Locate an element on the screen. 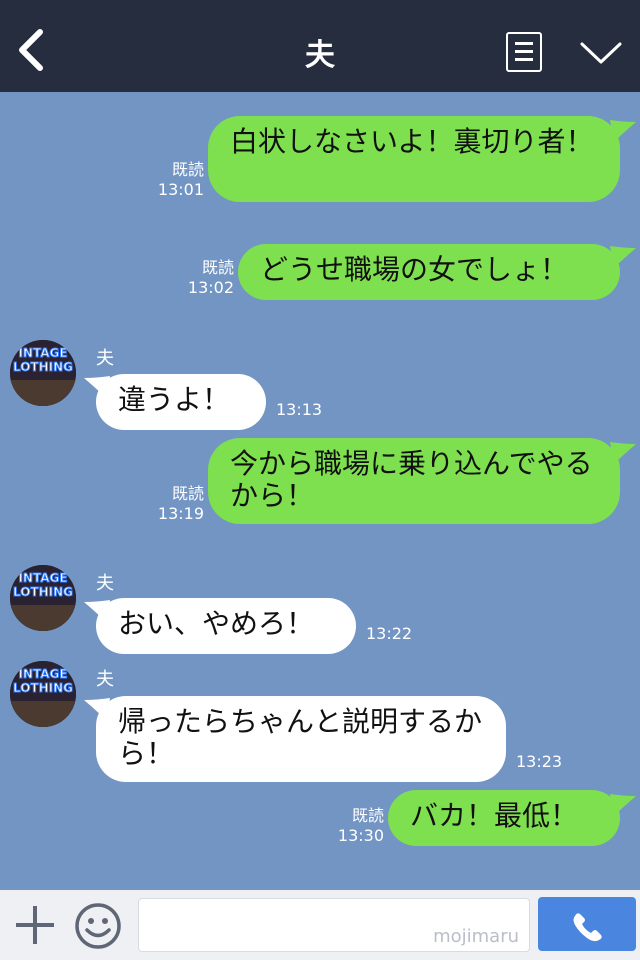 The height and width of the screenshot is (960, 640). watermark: mojimaru is located at coordinates (476, 936).